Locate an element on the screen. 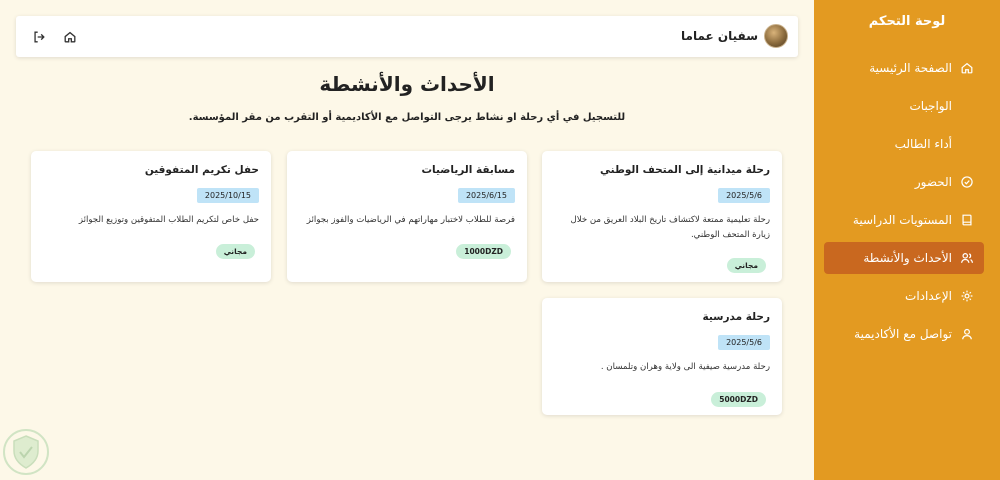 Image resolution: width=1000 pixels, height=480 pixels. sidebar-item-label: الصفحة الرئيسية is located at coordinates (910, 68).